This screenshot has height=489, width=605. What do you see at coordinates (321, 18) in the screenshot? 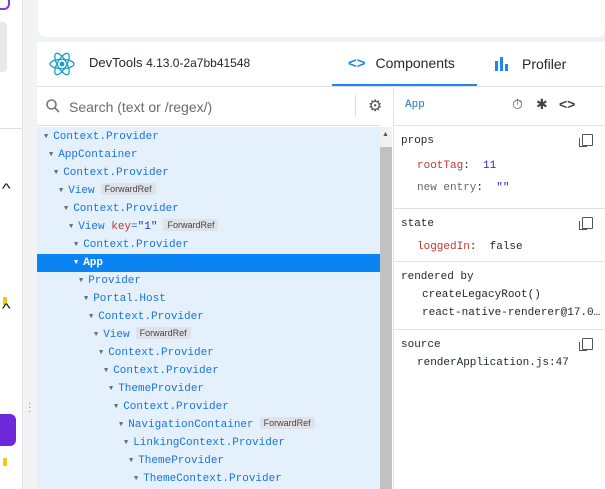
I see `top-card` at bounding box center [321, 18].